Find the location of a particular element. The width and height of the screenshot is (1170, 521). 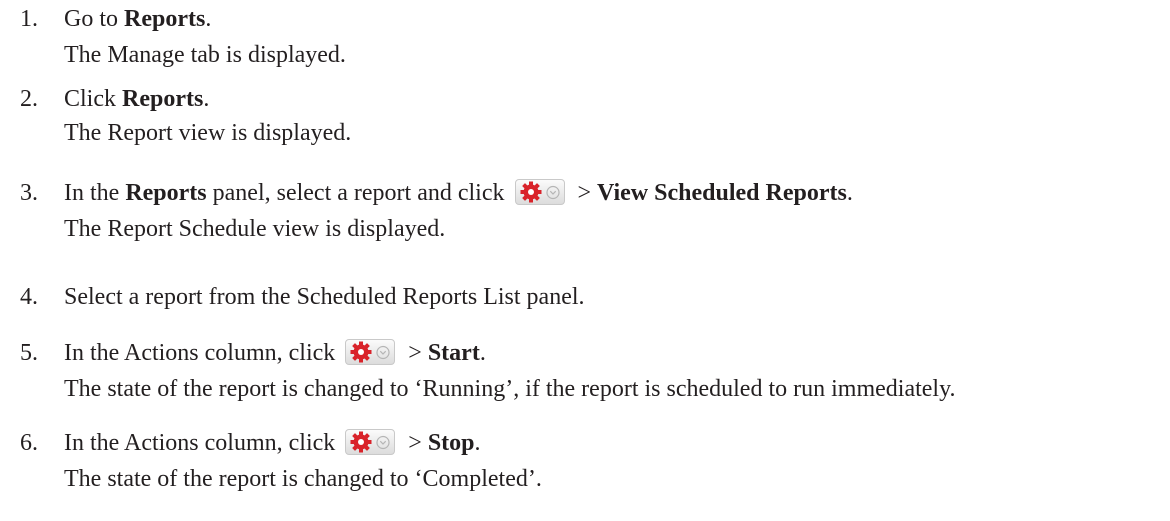

step-1-instruction: 1. Go to Reports. is located at coordinates (116, 19).